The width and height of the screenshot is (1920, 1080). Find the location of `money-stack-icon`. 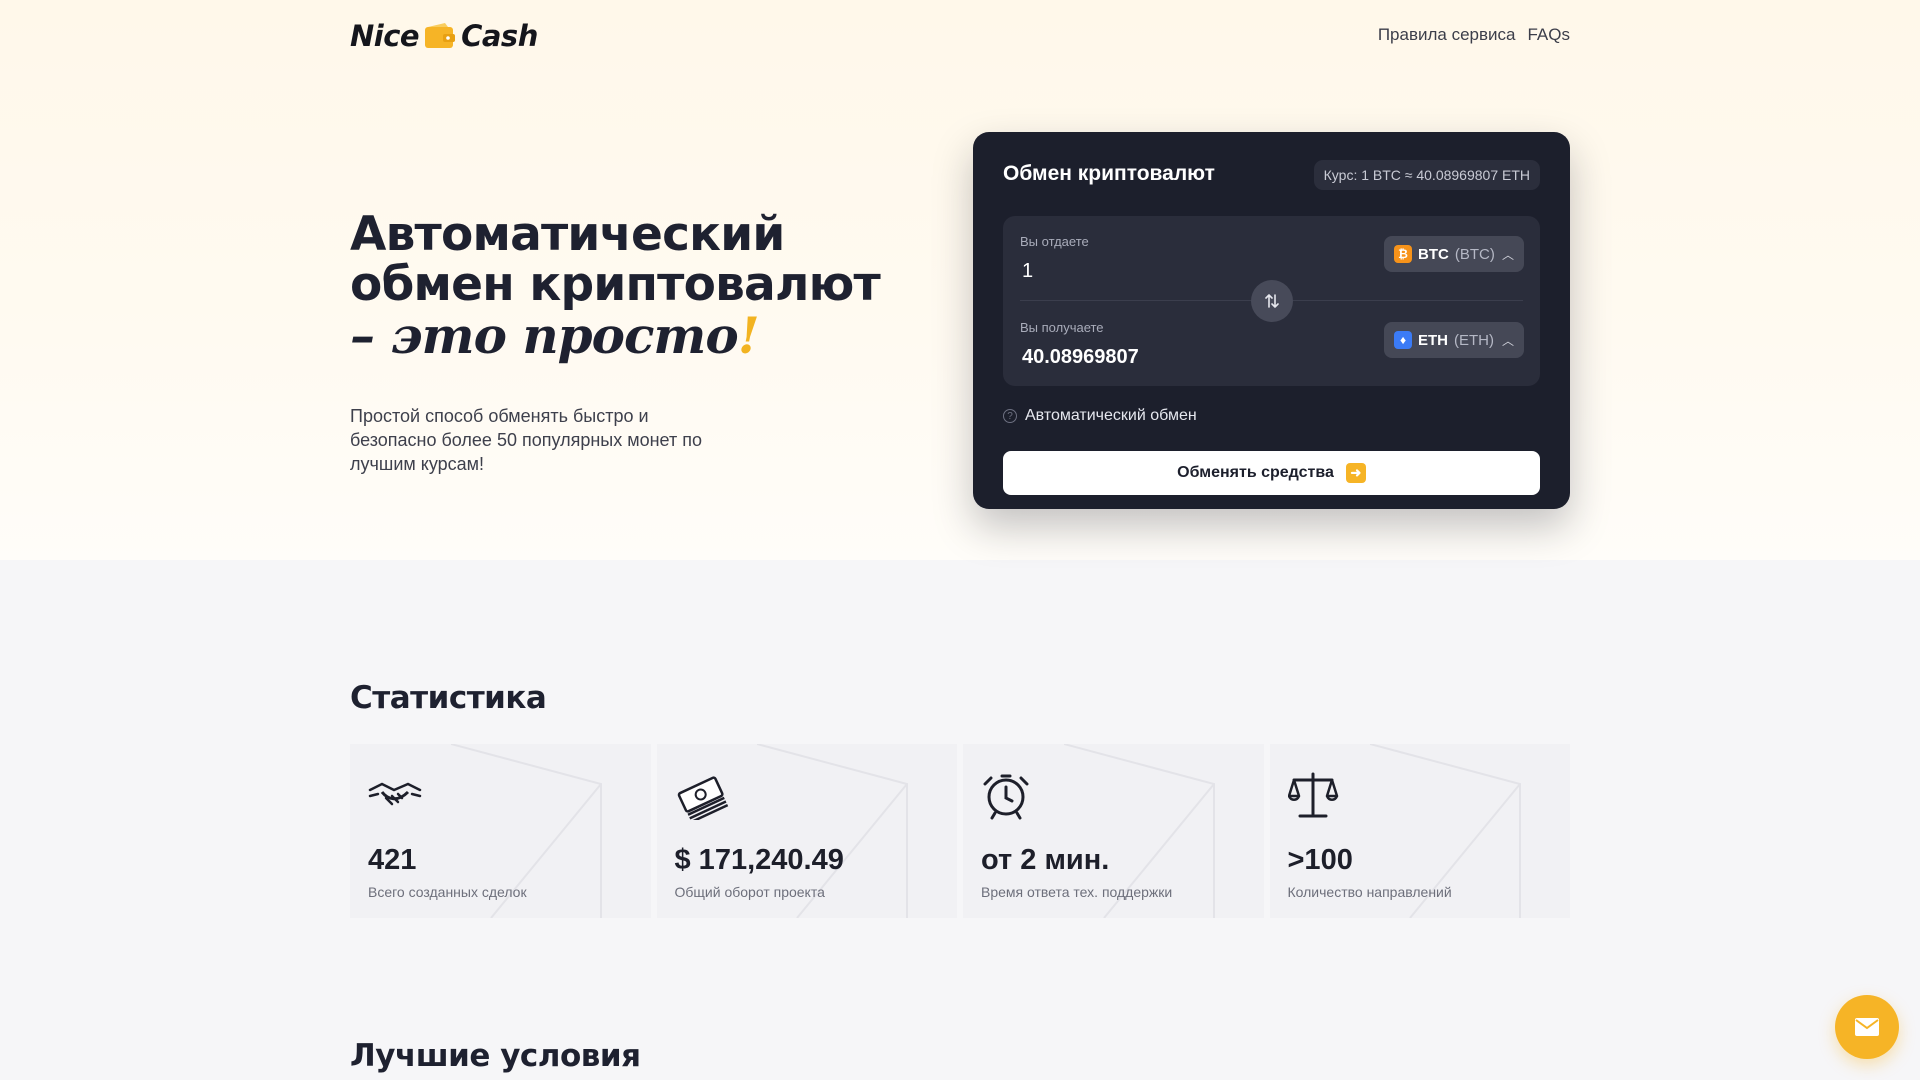

money-stack-icon is located at coordinates (702, 798).